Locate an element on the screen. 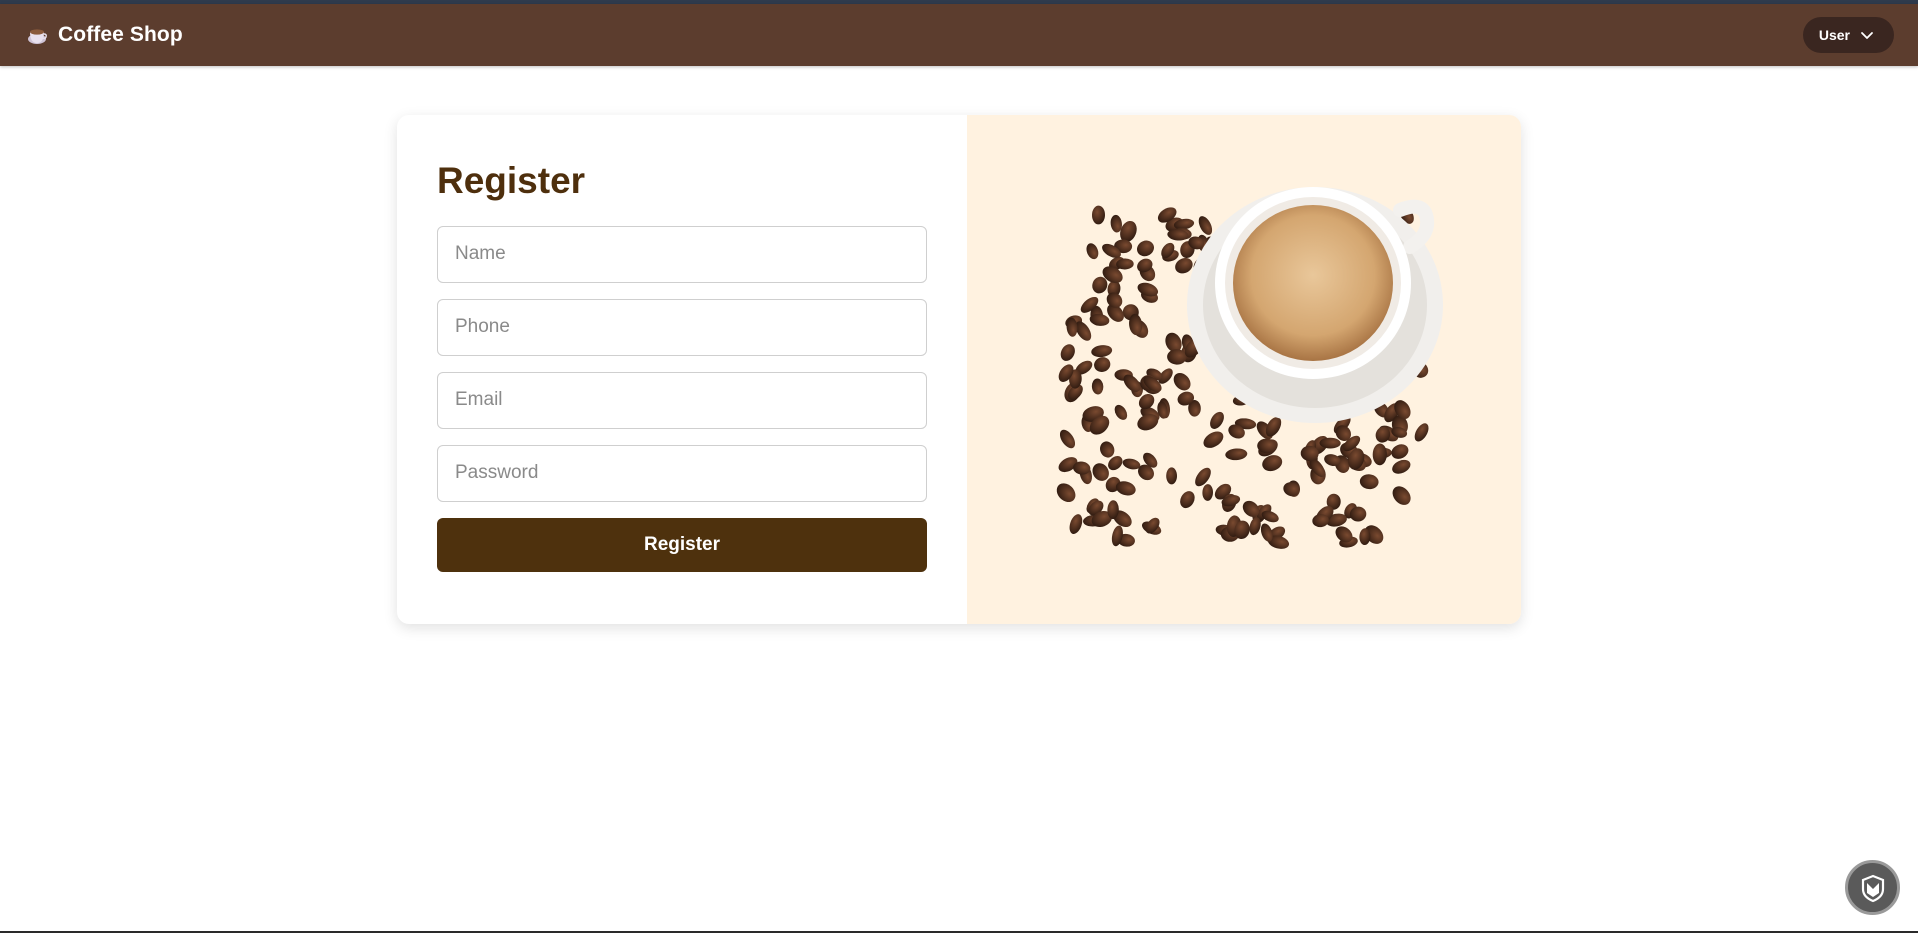  coffee-cup is located at coordinates (1315, 305).